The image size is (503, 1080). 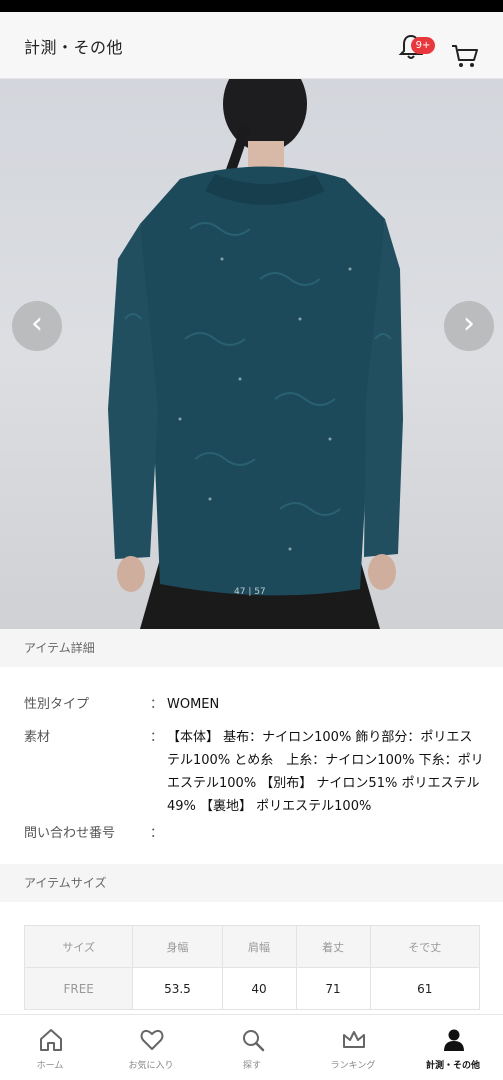 What do you see at coordinates (333, 946) in the screenshot?
I see `table-header-cell: 着丈` at bounding box center [333, 946].